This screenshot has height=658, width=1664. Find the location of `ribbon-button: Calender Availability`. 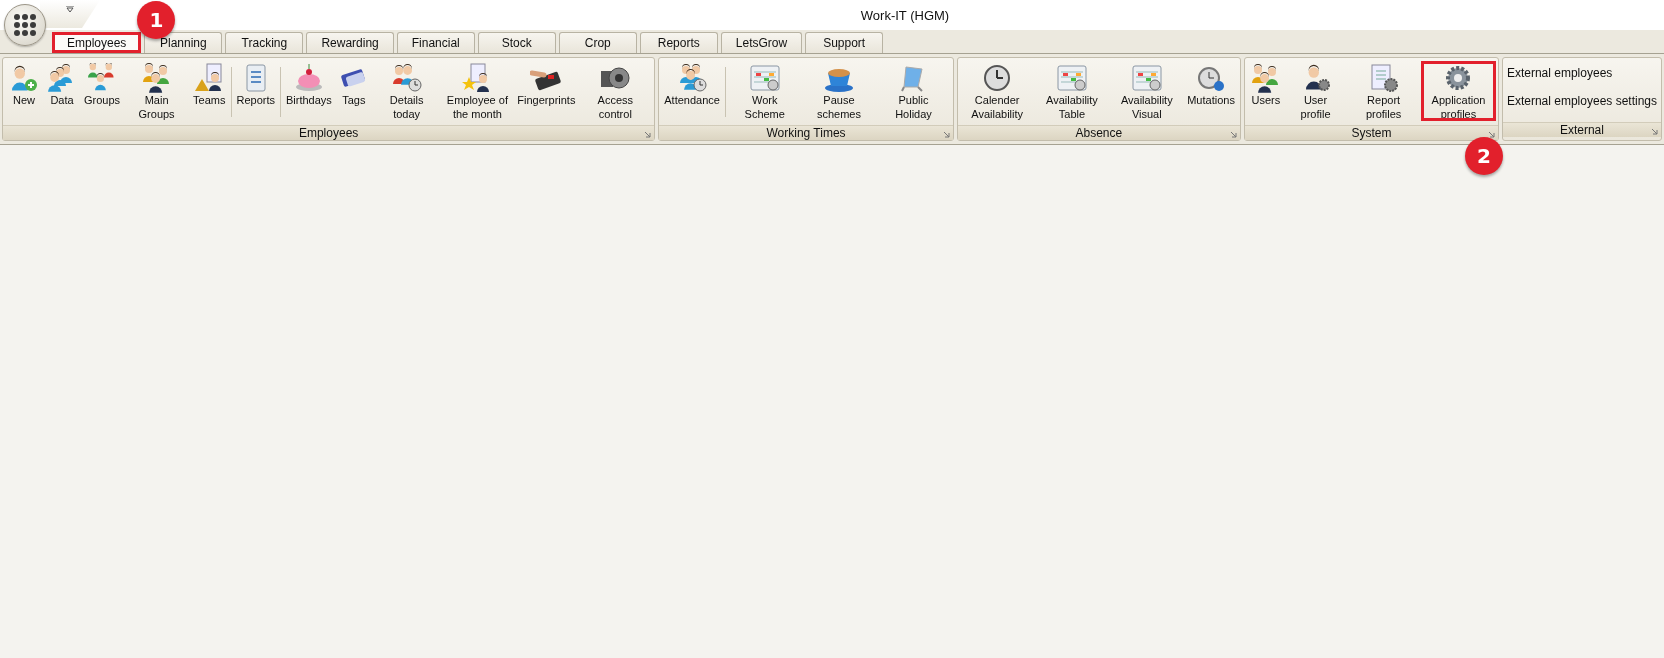

ribbon-button: Calender Availability is located at coordinates (997, 91).